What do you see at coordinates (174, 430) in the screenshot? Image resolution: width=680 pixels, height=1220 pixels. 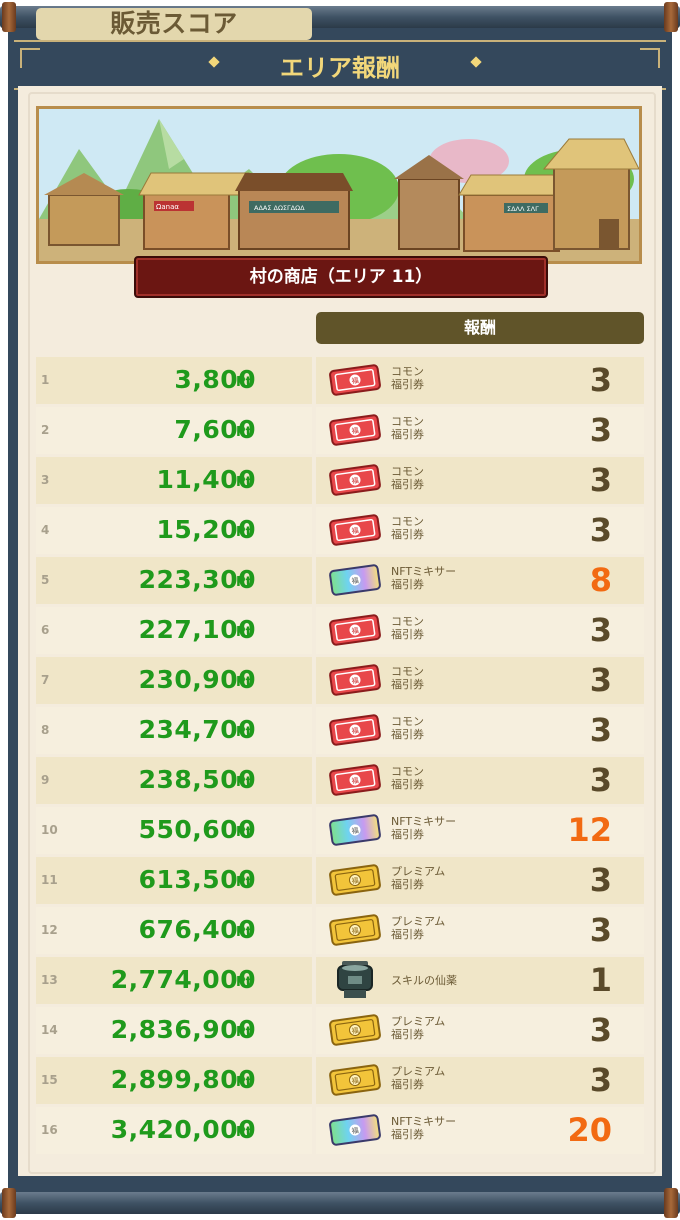 I see `score-cell: 2 7,600 Pt` at bounding box center [174, 430].